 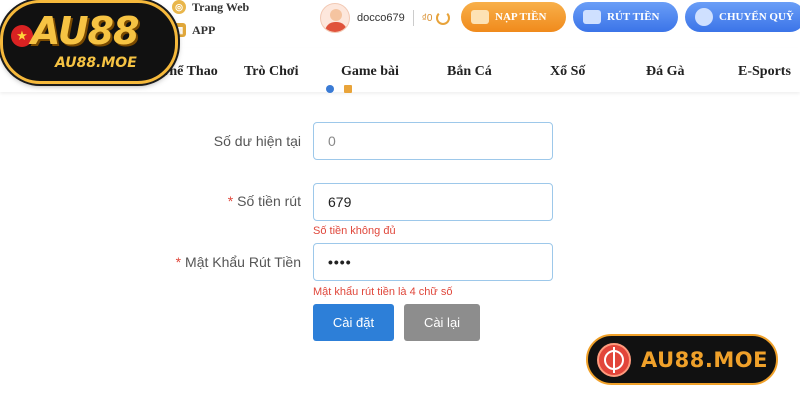 What do you see at coordinates (764, 72) in the screenshot?
I see `nav-item-esports: E-Sports` at bounding box center [764, 72].